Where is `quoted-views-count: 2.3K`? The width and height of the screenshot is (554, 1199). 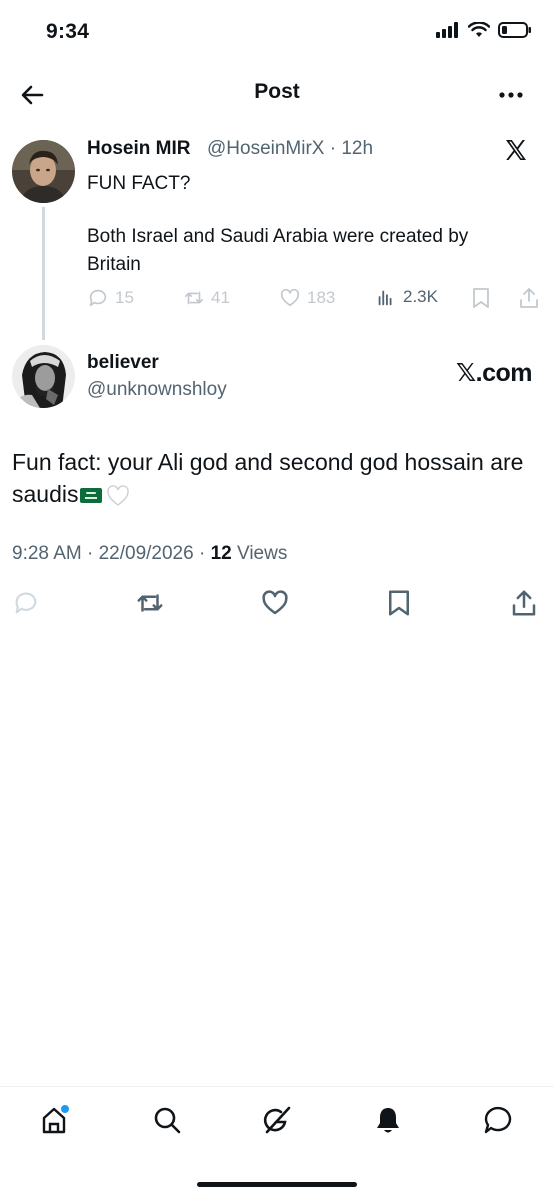
quoted-views-count: 2.3K is located at coordinates (420, 296).